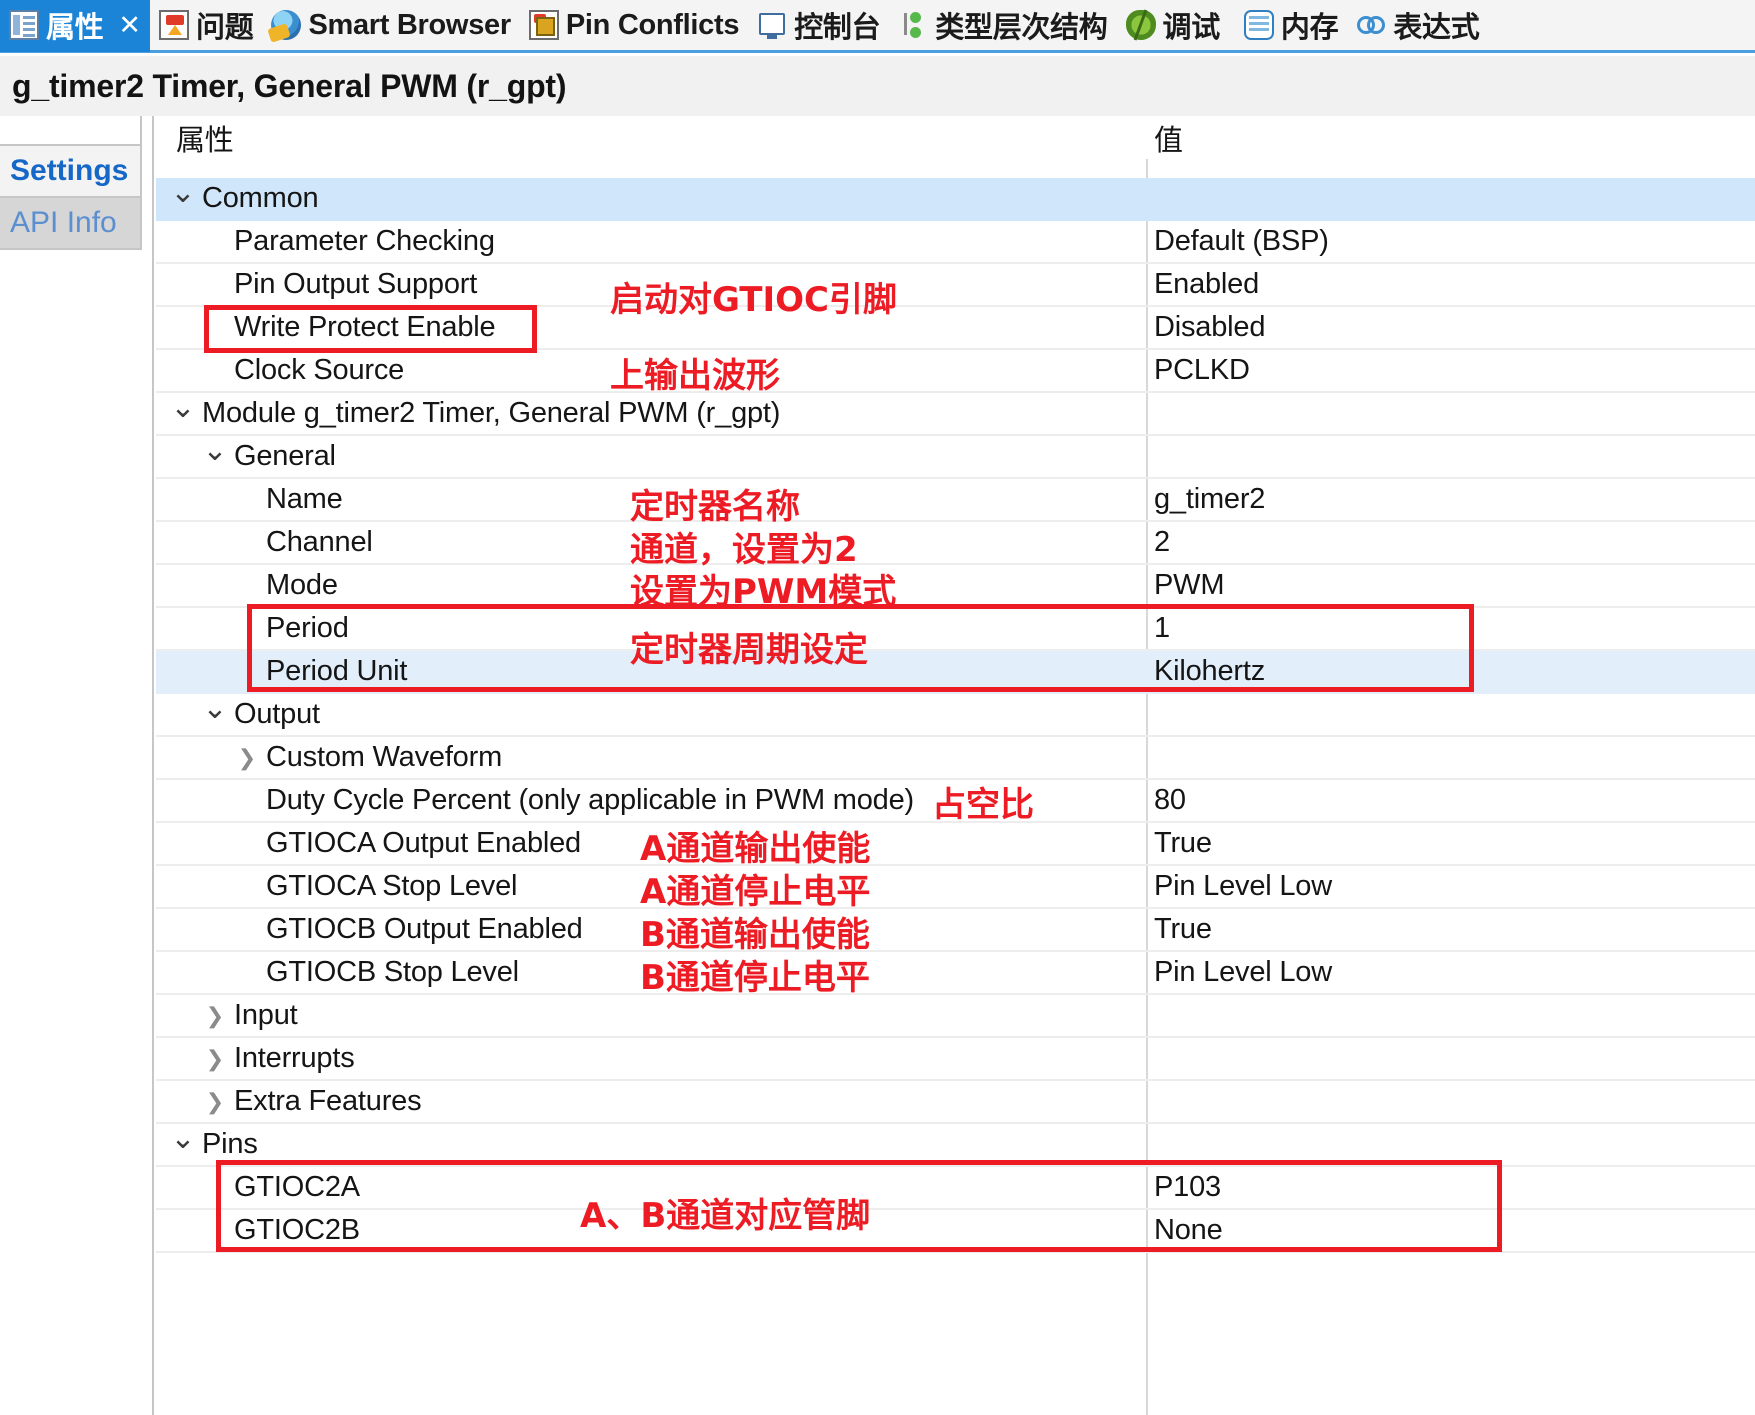 The width and height of the screenshot is (1755, 1415). Describe the element at coordinates (1454, 499) in the screenshot. I see `value-cell: g_timer2` at that location.